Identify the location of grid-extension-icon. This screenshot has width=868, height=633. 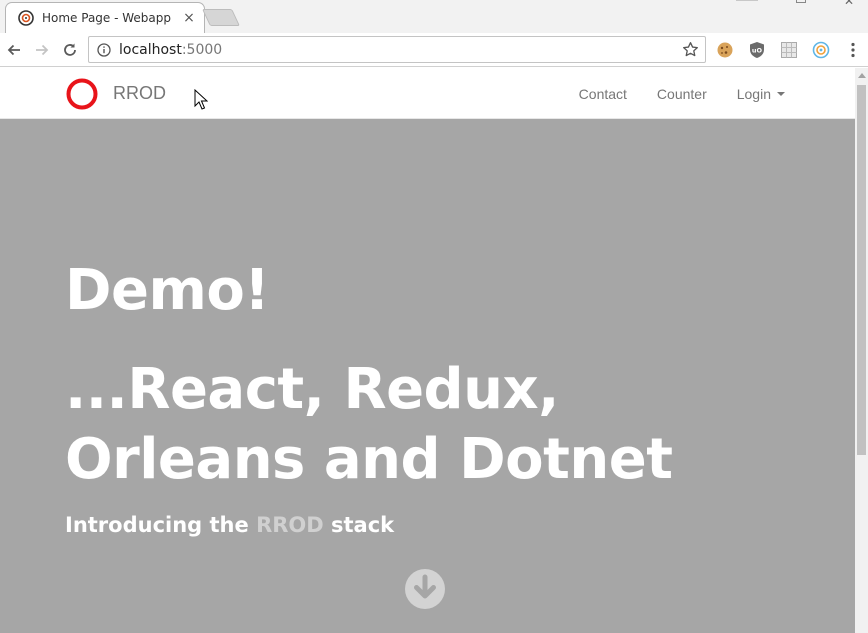
(789, 50).